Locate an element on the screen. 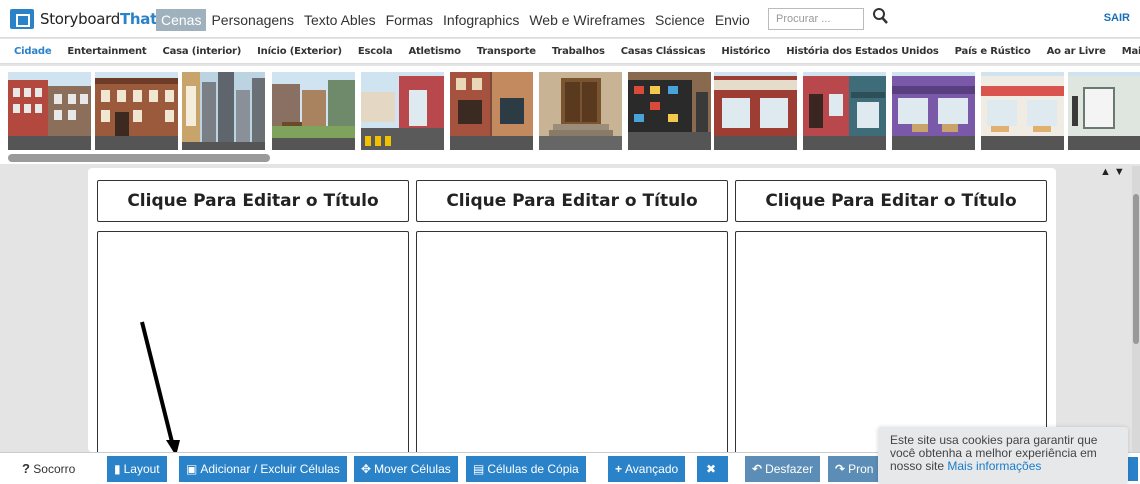 This screenshot has height=484, width=1140. toolbar-edge-button is located at coordinates (1133, 469).